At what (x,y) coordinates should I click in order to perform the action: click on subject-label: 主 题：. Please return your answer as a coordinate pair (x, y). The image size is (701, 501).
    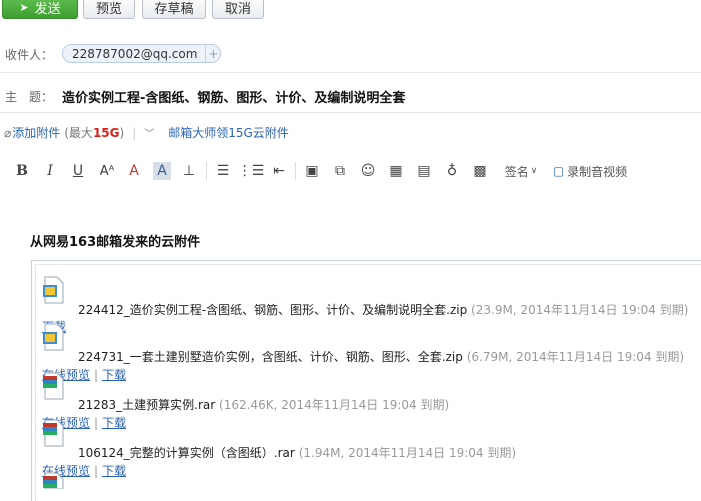
    Looking at the image, I should click on (29, 97).